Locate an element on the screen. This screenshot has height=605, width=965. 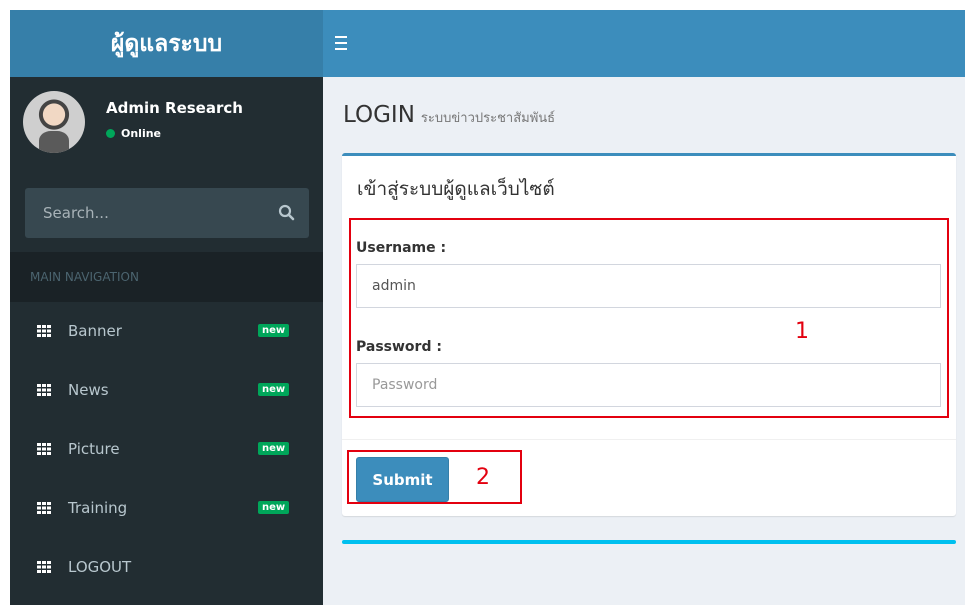
user-panel: Admin Research Online is located at coordinates (166, 125).